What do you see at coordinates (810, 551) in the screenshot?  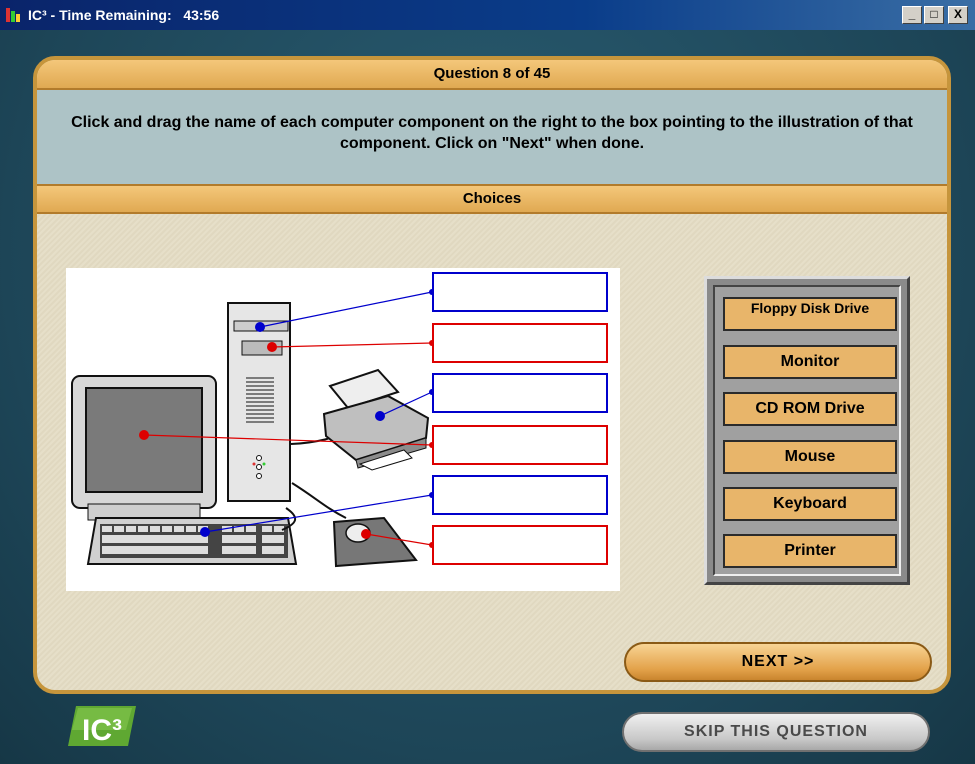 I see `choice-printer: Printer` at bounding box center [810, 551].